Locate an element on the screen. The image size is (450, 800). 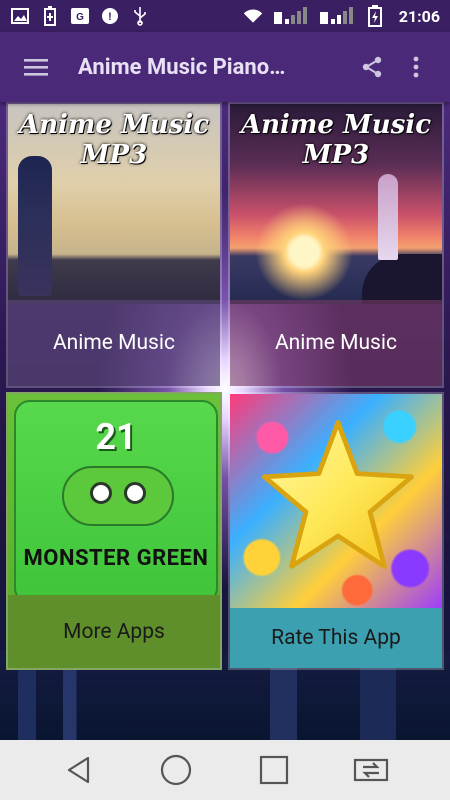
home-button is located at coordinates (176, 770).